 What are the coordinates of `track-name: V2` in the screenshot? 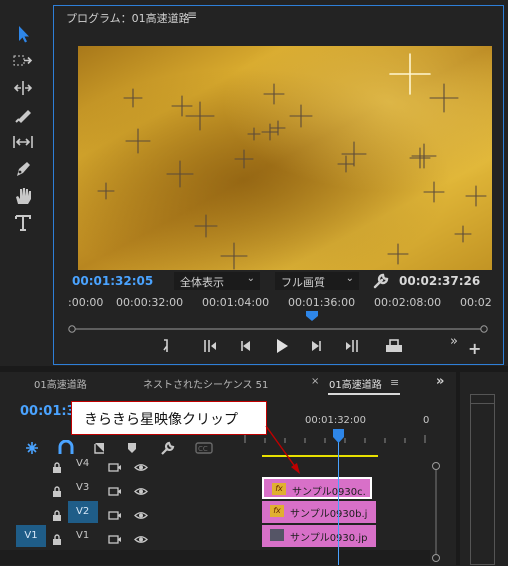 It's located at (83, 511).